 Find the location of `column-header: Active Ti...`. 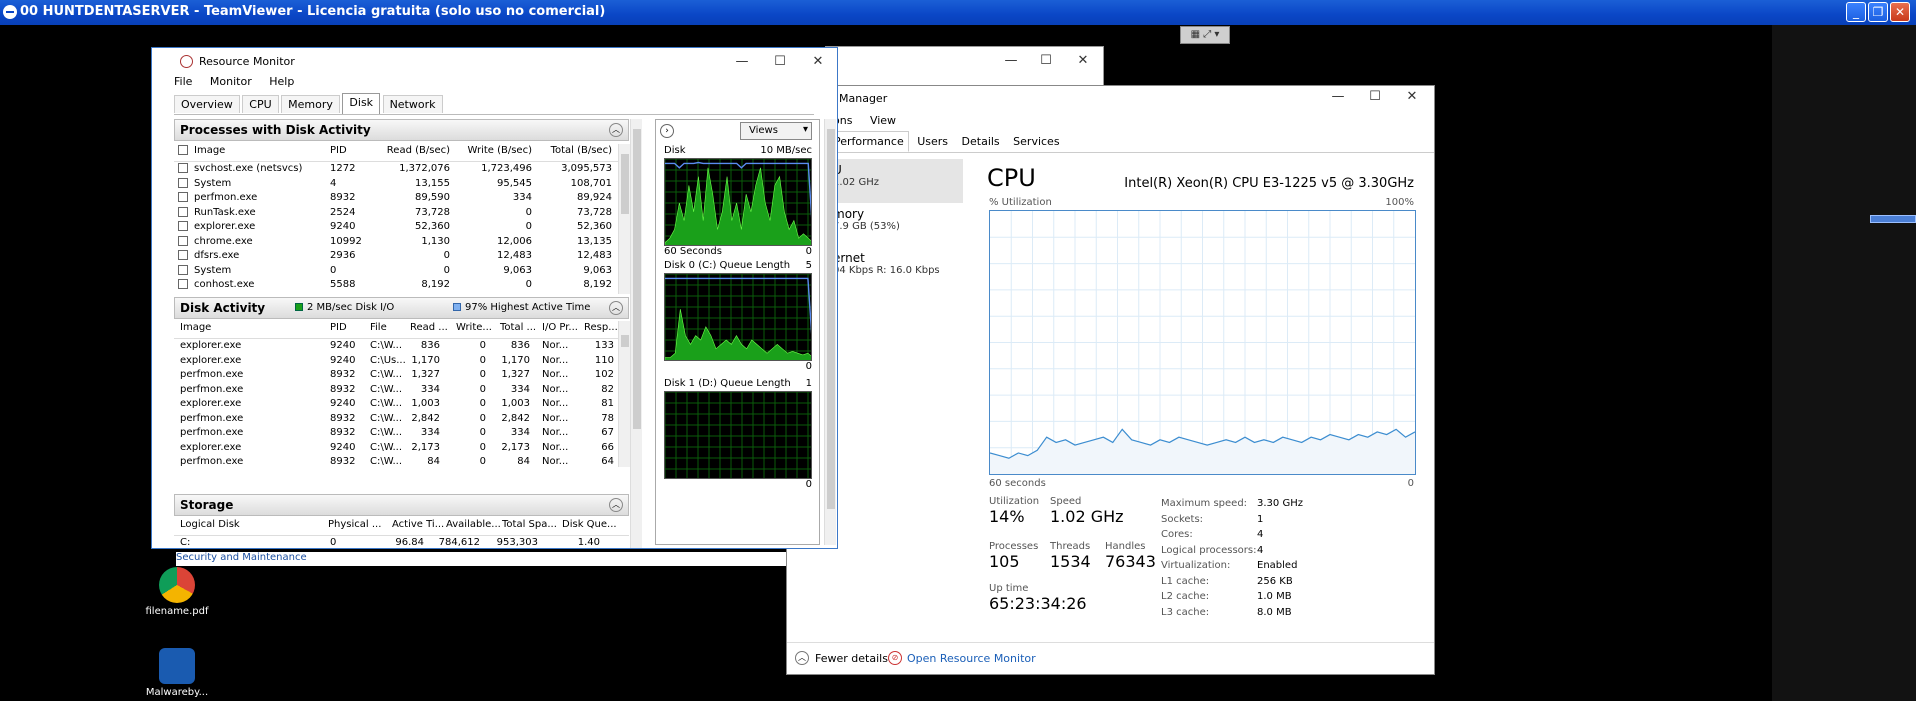

column-header: Active Ti... is located at coordinates (418, 524).